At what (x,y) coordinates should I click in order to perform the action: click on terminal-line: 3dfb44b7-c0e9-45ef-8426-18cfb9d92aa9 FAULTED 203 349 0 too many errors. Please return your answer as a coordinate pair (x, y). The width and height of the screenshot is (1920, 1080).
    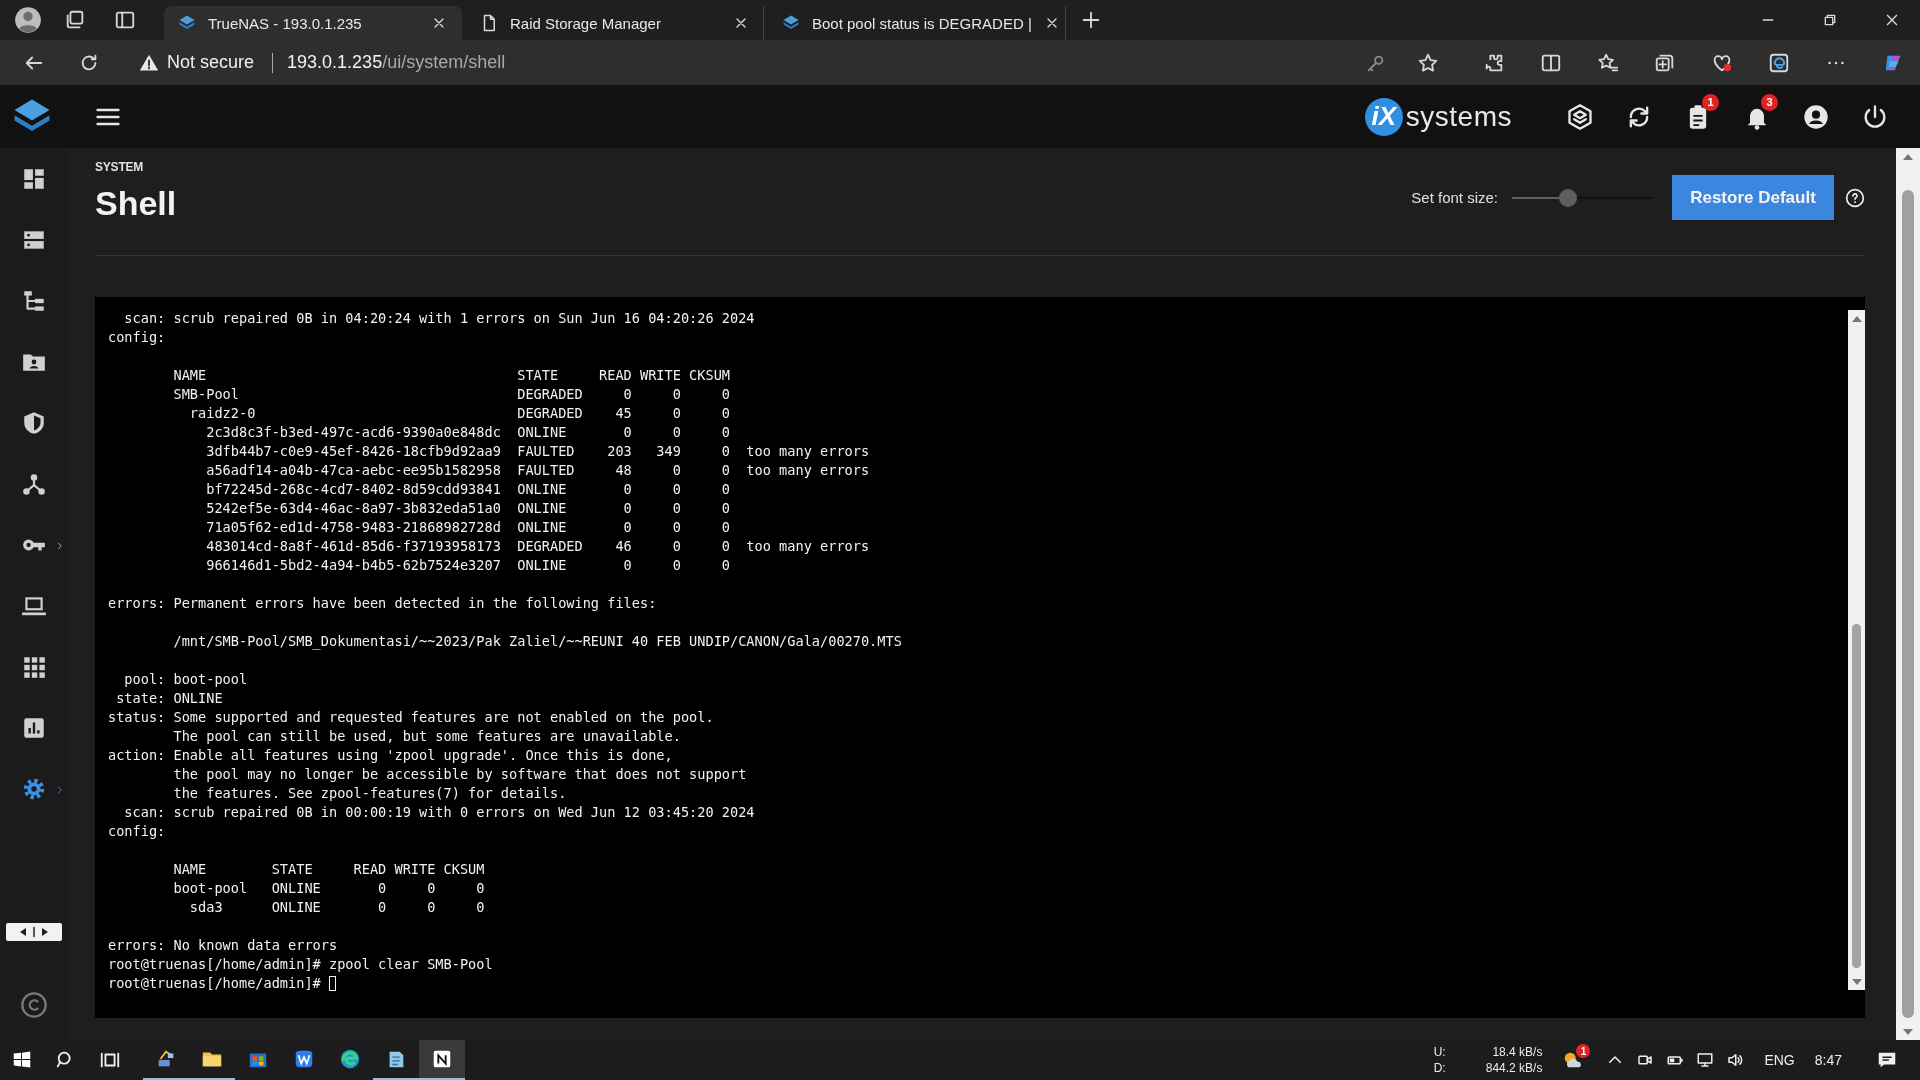
    Looking at the image, I should click on (538, 451).